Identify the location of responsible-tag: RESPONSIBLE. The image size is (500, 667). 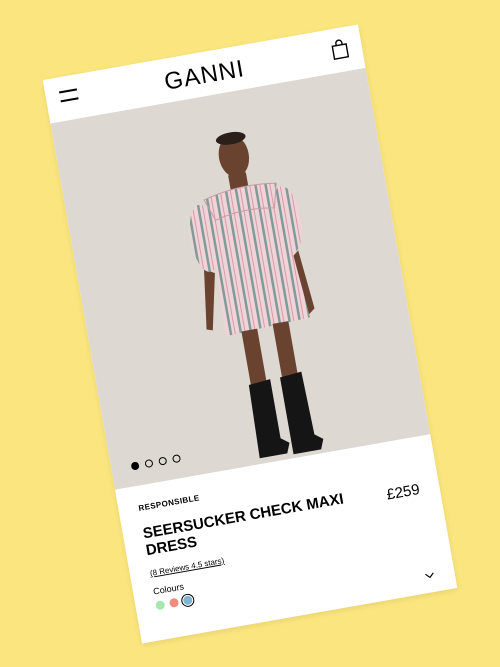
(169, 503).